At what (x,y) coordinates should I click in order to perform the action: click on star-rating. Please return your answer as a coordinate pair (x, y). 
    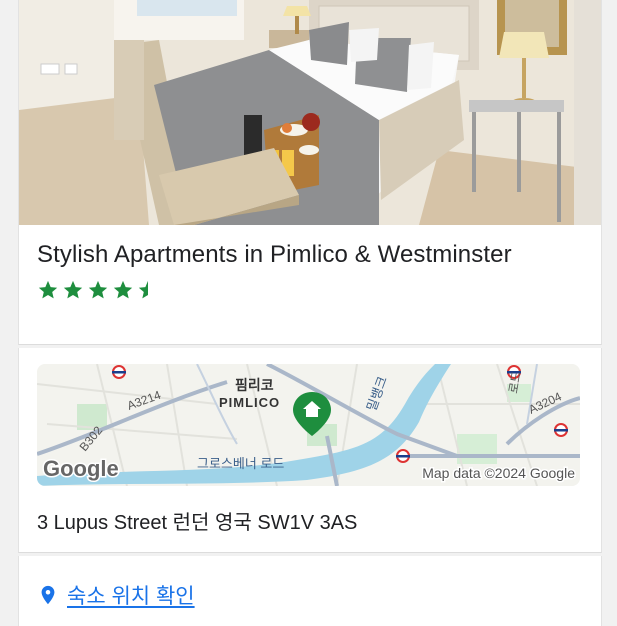
    Looking at the image, I should click on (98, 290).